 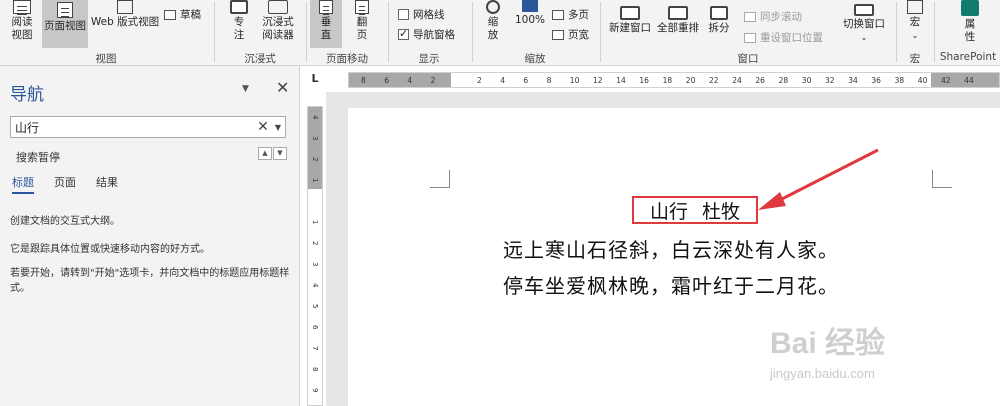 I want to click on web-layout-button: Web 版式视图, so click(x=125, y=24).